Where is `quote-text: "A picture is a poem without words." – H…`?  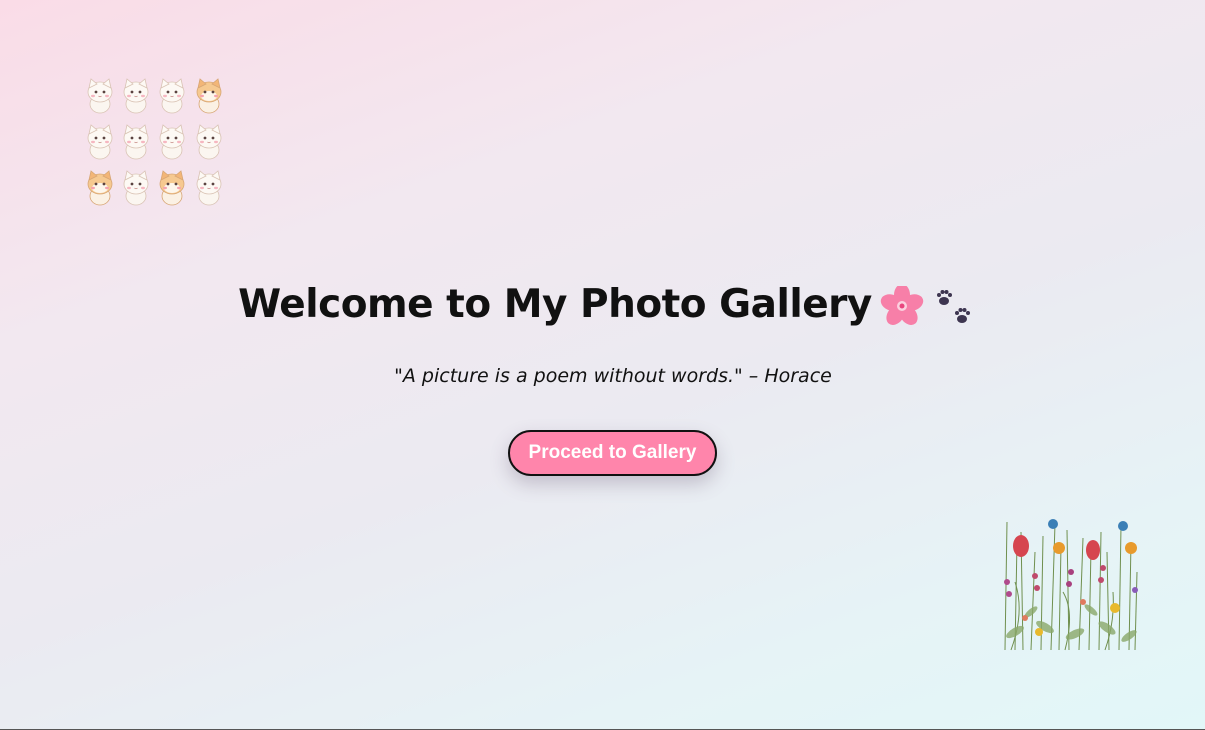 quote-text: "A picture is a poem without words." – H… is located at coordinates (613, 376).